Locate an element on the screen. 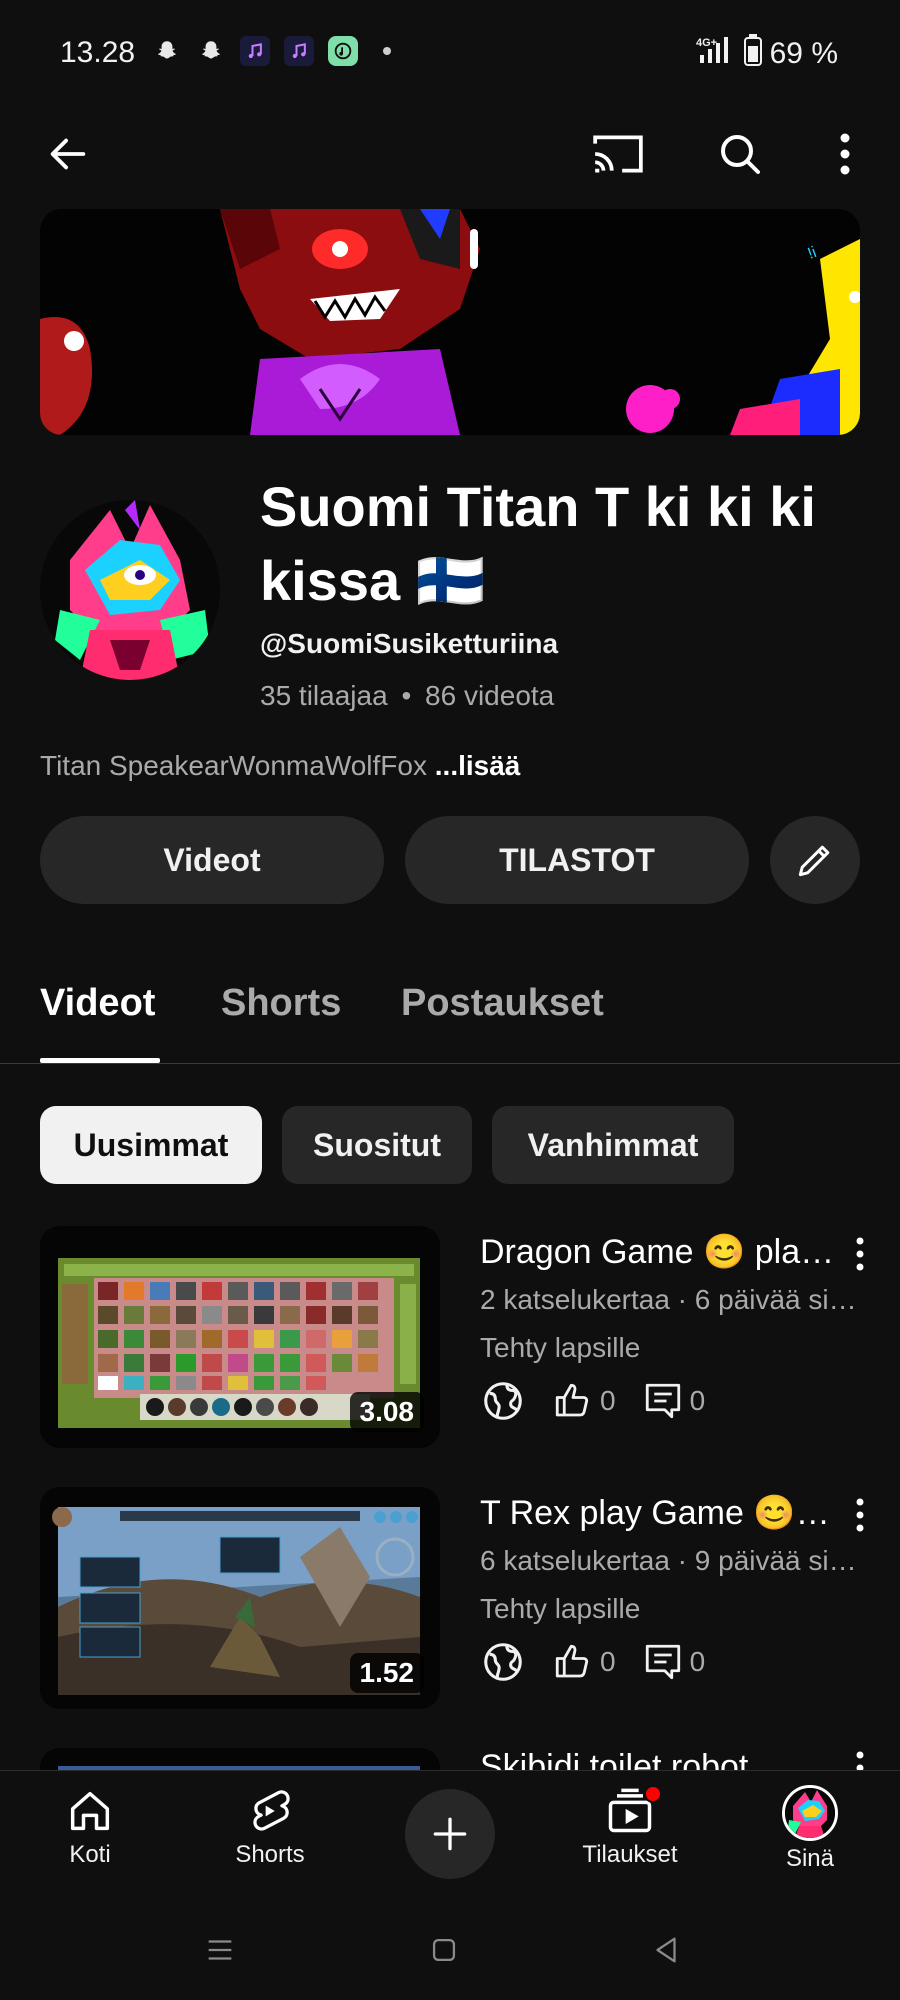 This screenshot has width=900, height=2000. video-actions: 0 0 is located at coordinates (605, 1662).